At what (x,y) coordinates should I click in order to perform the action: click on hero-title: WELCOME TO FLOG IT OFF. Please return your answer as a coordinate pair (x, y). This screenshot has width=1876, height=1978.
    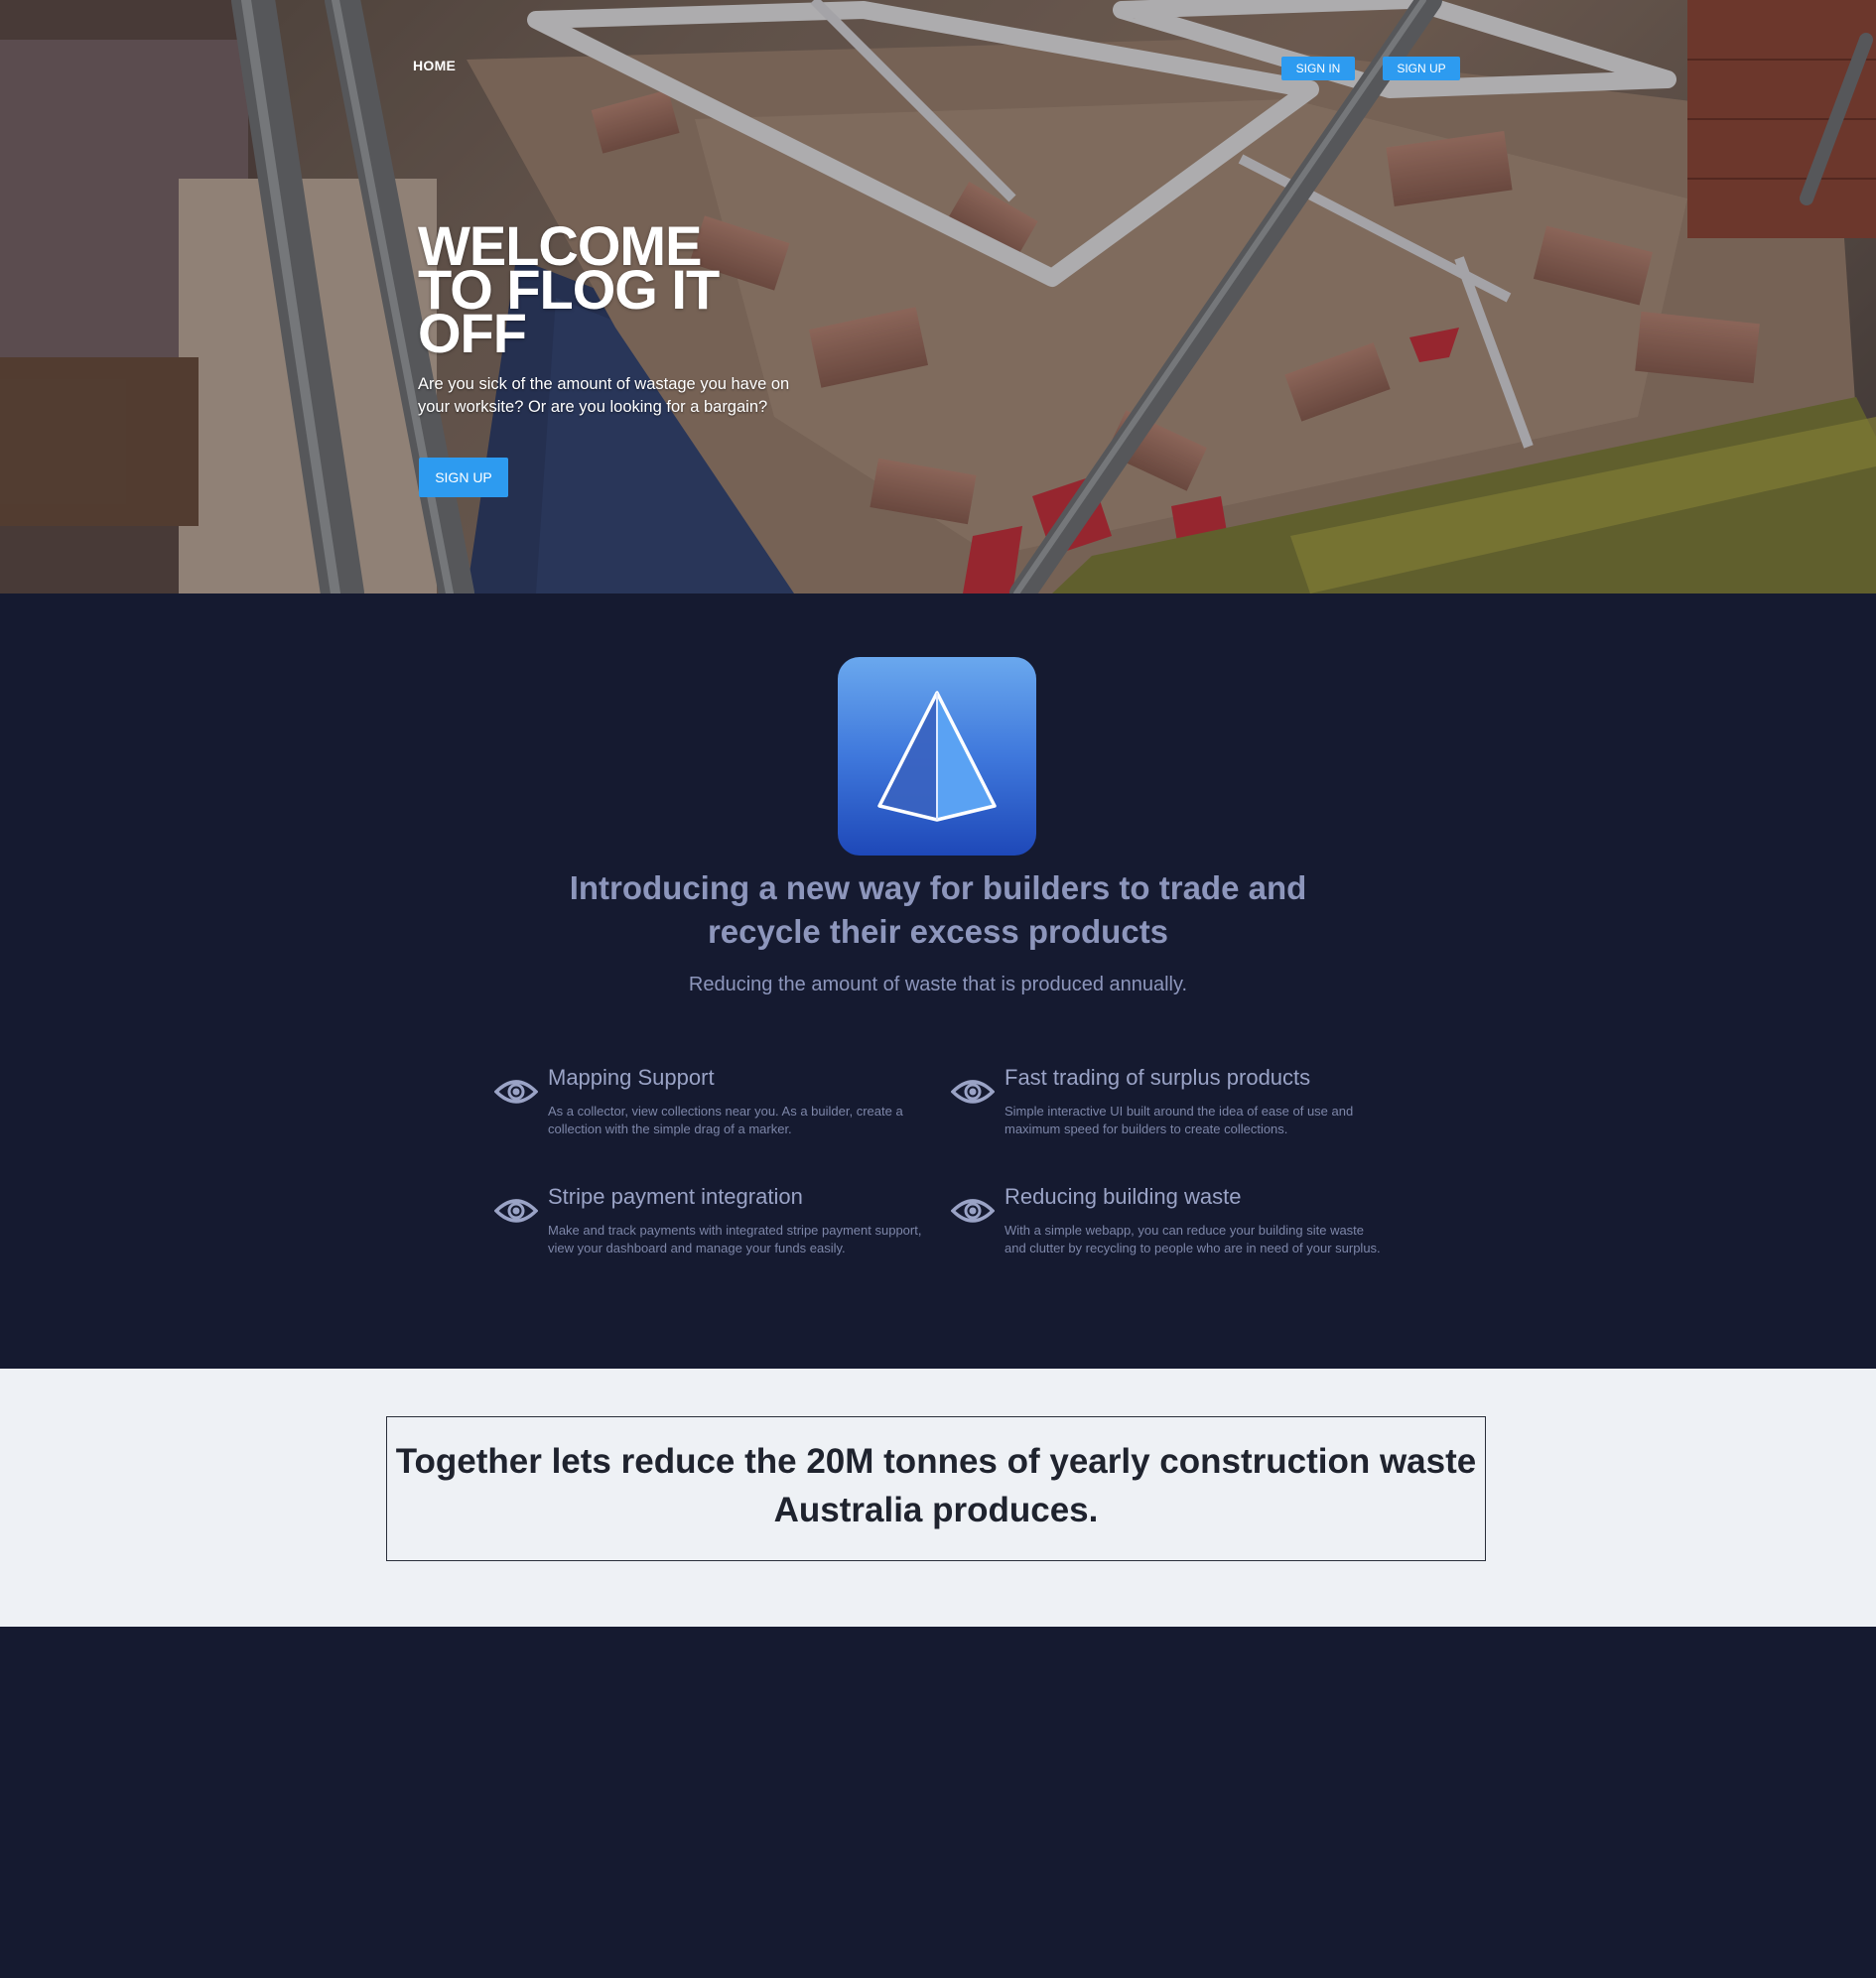
    Looking at the image, I should click on (569, 289).